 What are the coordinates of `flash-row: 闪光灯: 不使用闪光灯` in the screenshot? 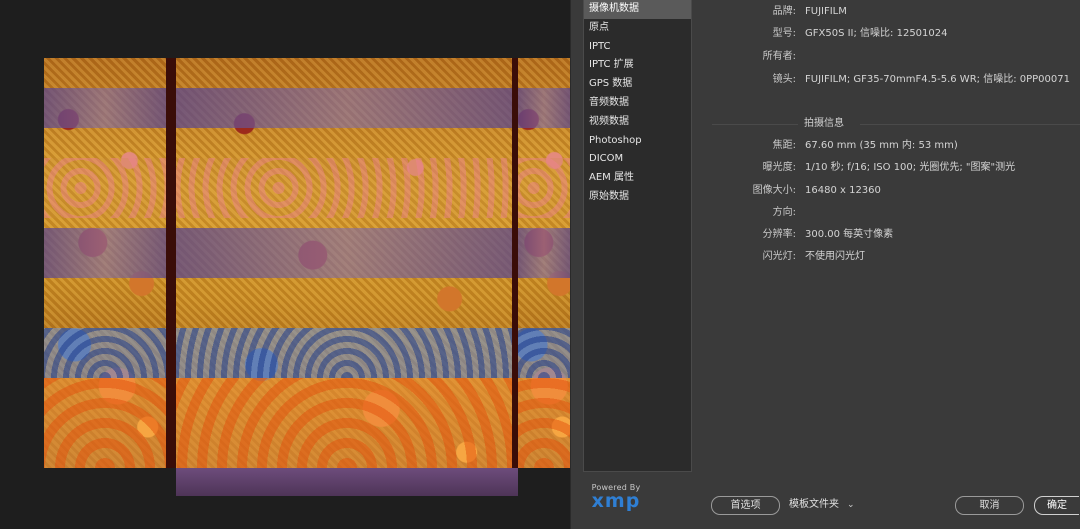 It's located at (890, 257).